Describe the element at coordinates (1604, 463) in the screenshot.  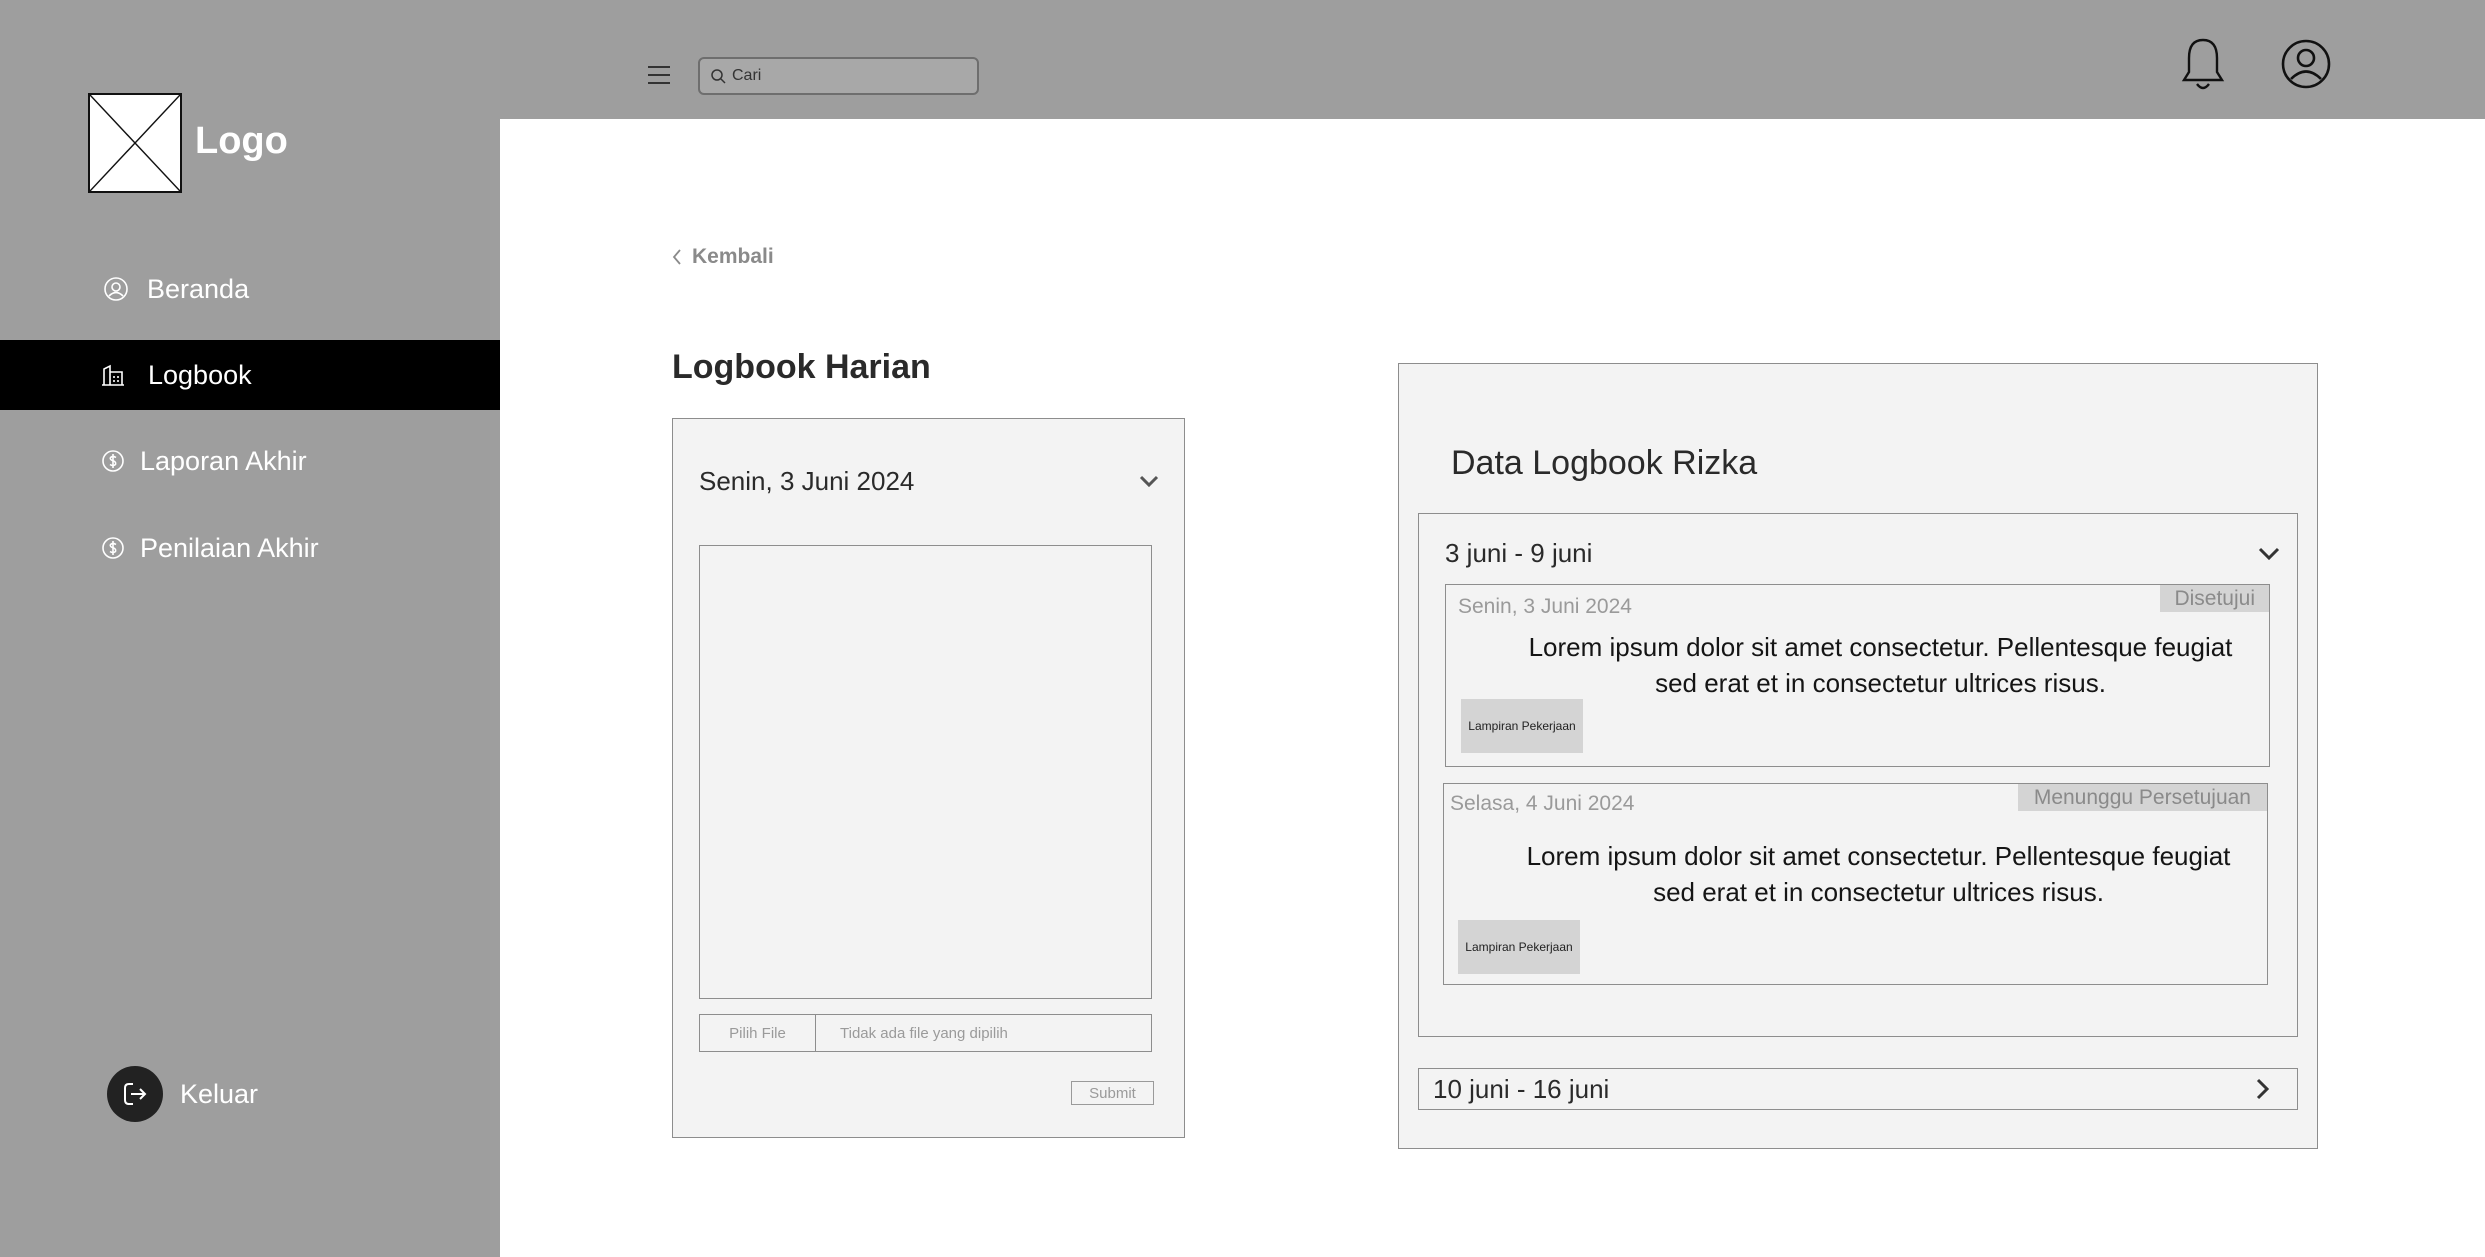
I see `data-title: Data Logbook Rizka` at that location.